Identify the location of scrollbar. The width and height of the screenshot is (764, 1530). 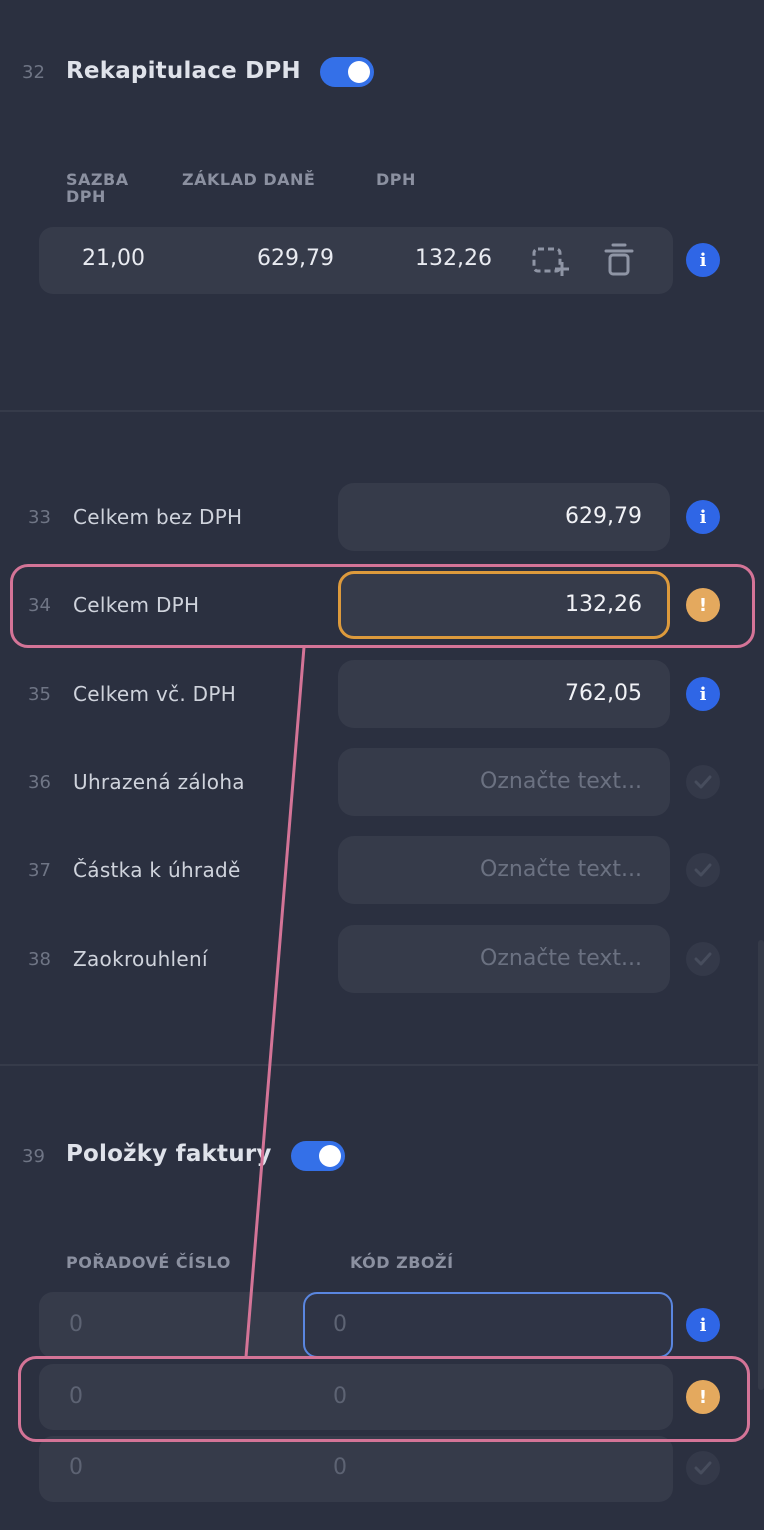
(761, 1165).